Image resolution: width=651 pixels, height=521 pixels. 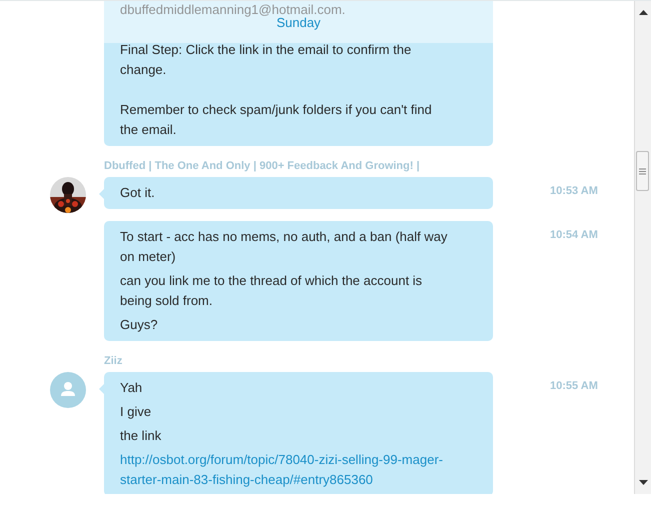 What do you see at coordinates (574, 386) in the screenshot?
I see `message-time: 10:55 AM` at bounding box center [574, 386].